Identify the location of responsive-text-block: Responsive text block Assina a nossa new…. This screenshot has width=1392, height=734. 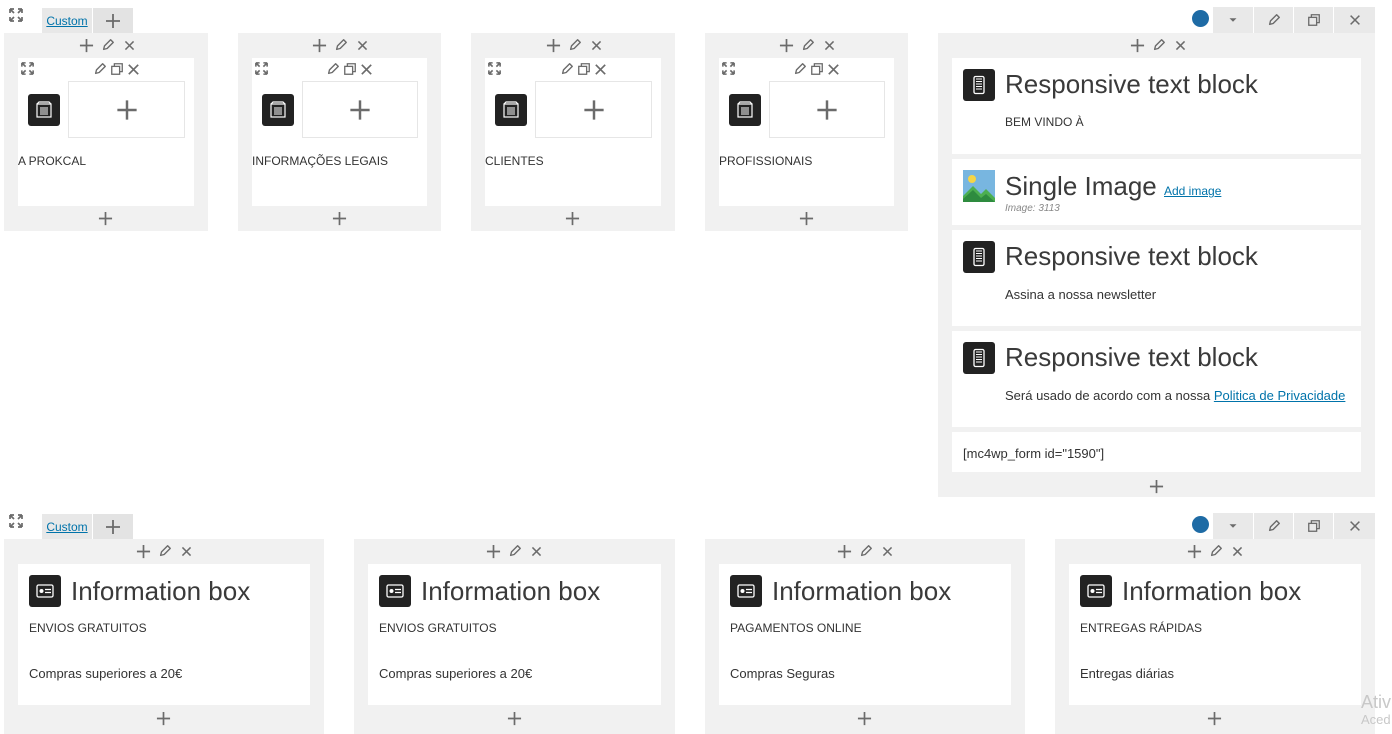
(1156, 278).